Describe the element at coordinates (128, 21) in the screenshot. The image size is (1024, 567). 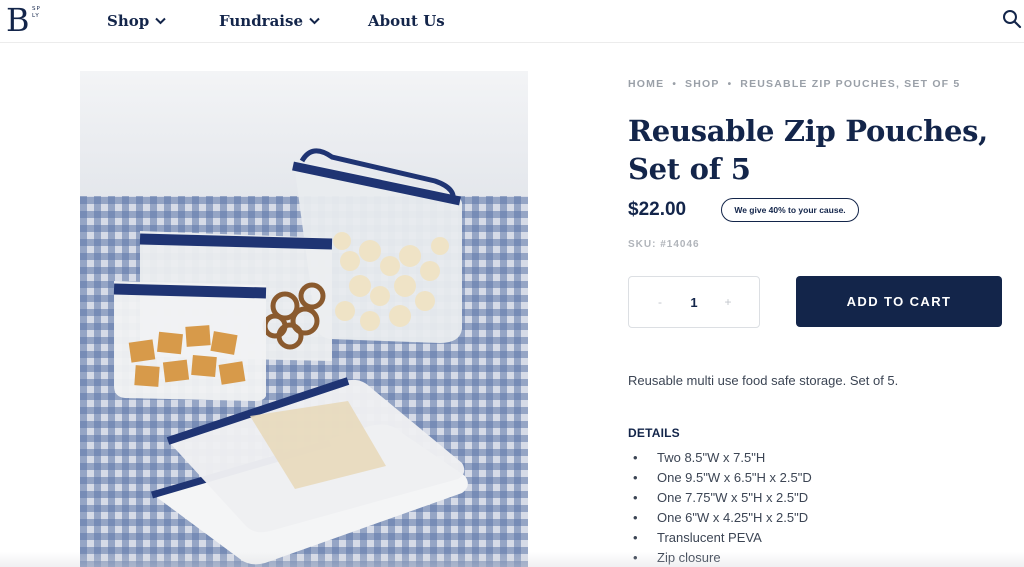
I see `nav-shop-label: Shop` at that location.